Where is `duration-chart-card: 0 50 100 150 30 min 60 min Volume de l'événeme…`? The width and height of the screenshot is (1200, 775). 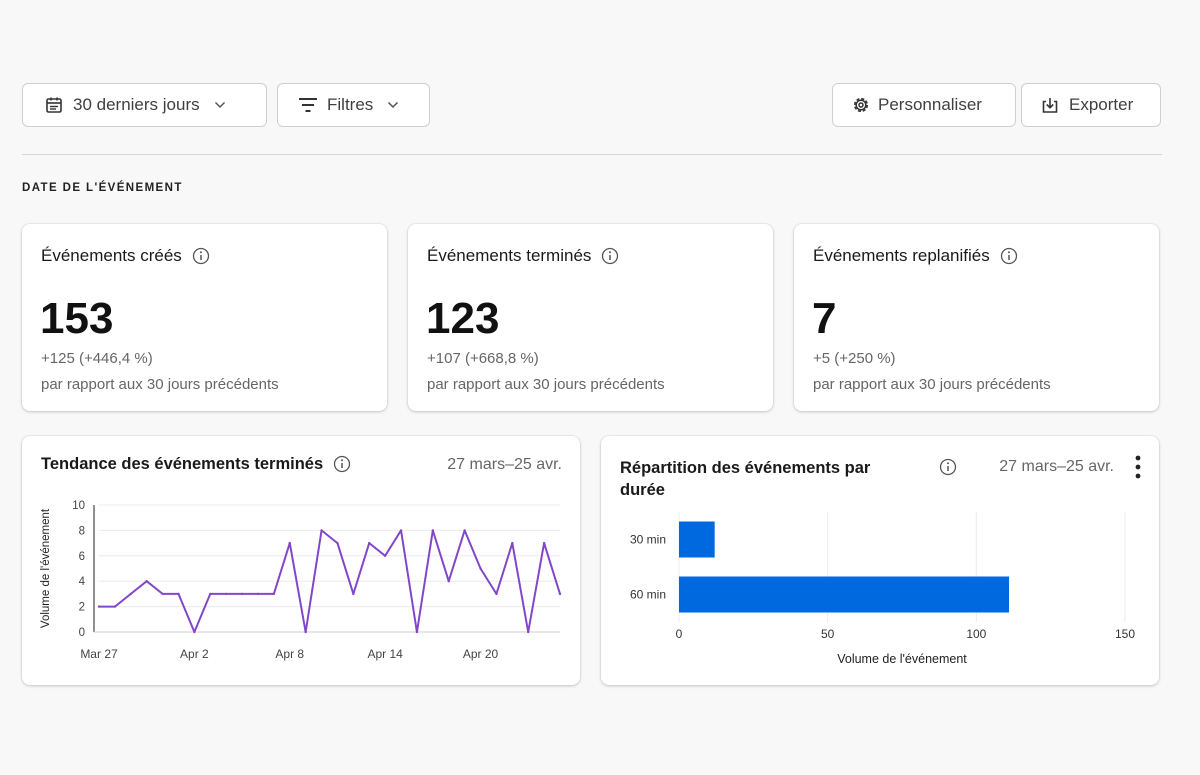 duration-chart-card: 0 50 100 150 30 min 60 min Volume de l'événeme… is located at coordinates (880, 560).